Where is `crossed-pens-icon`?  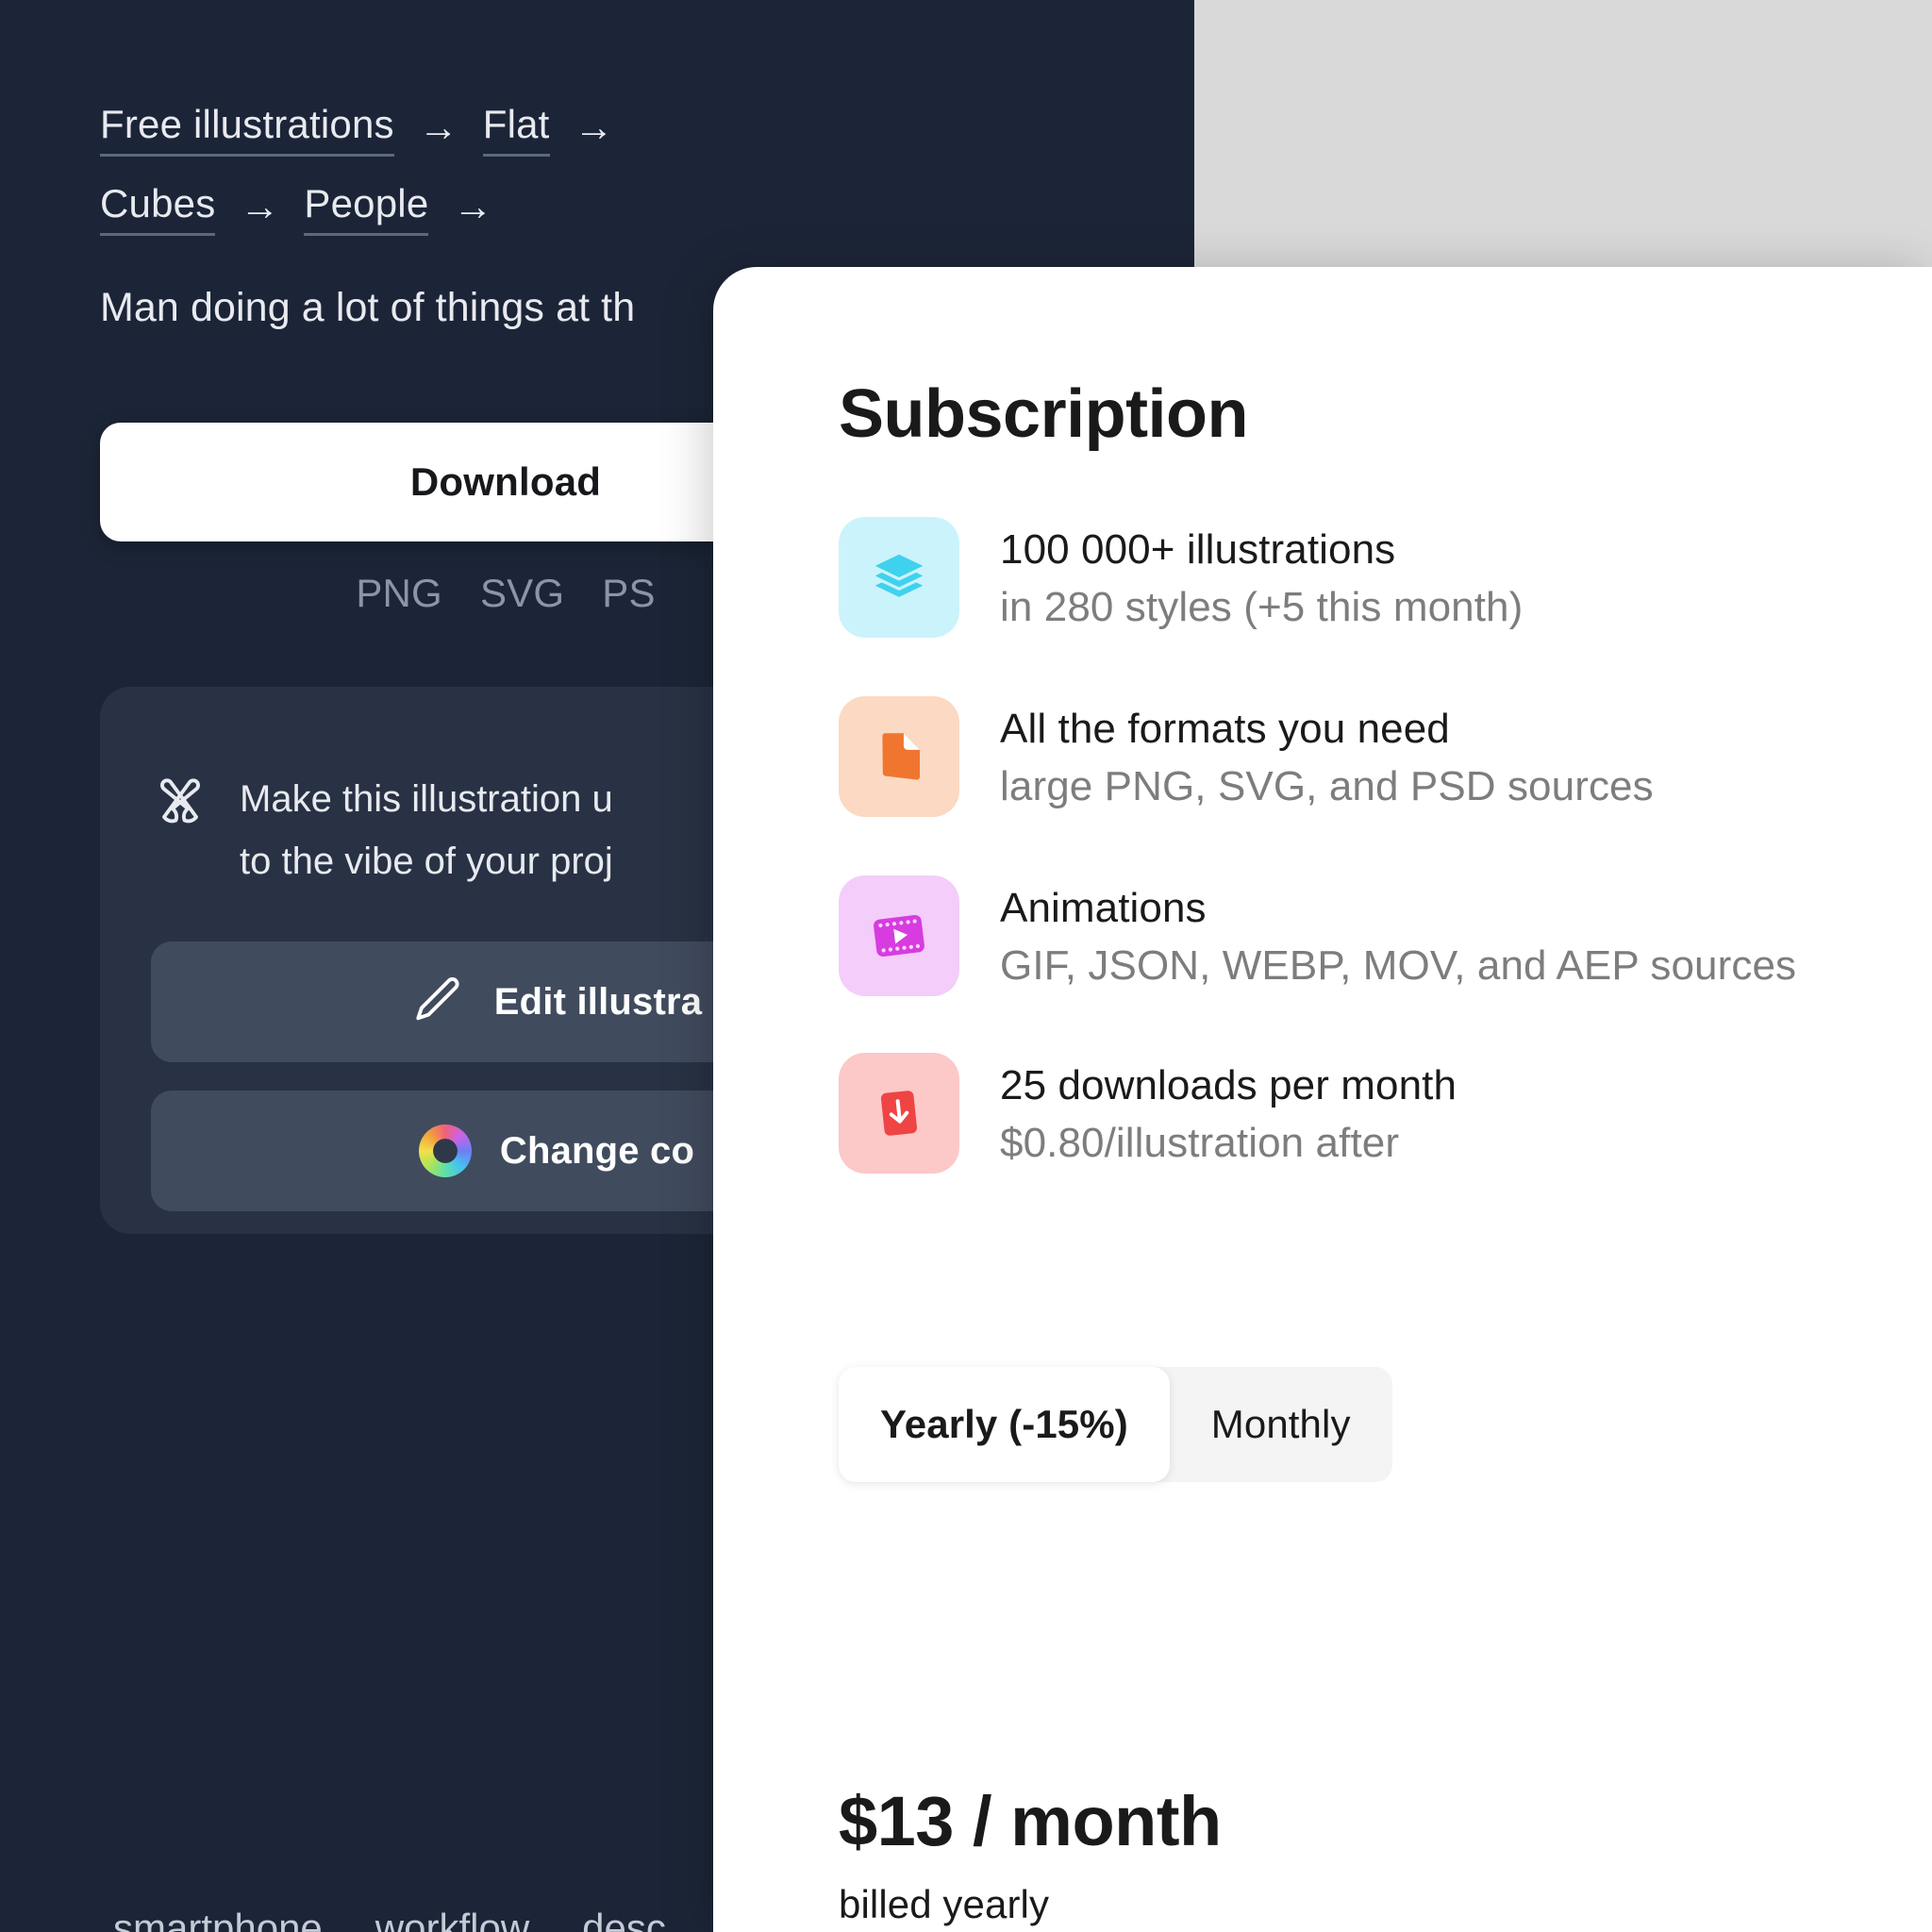 crossed-pens-icon is located at coordinates (180, 806).